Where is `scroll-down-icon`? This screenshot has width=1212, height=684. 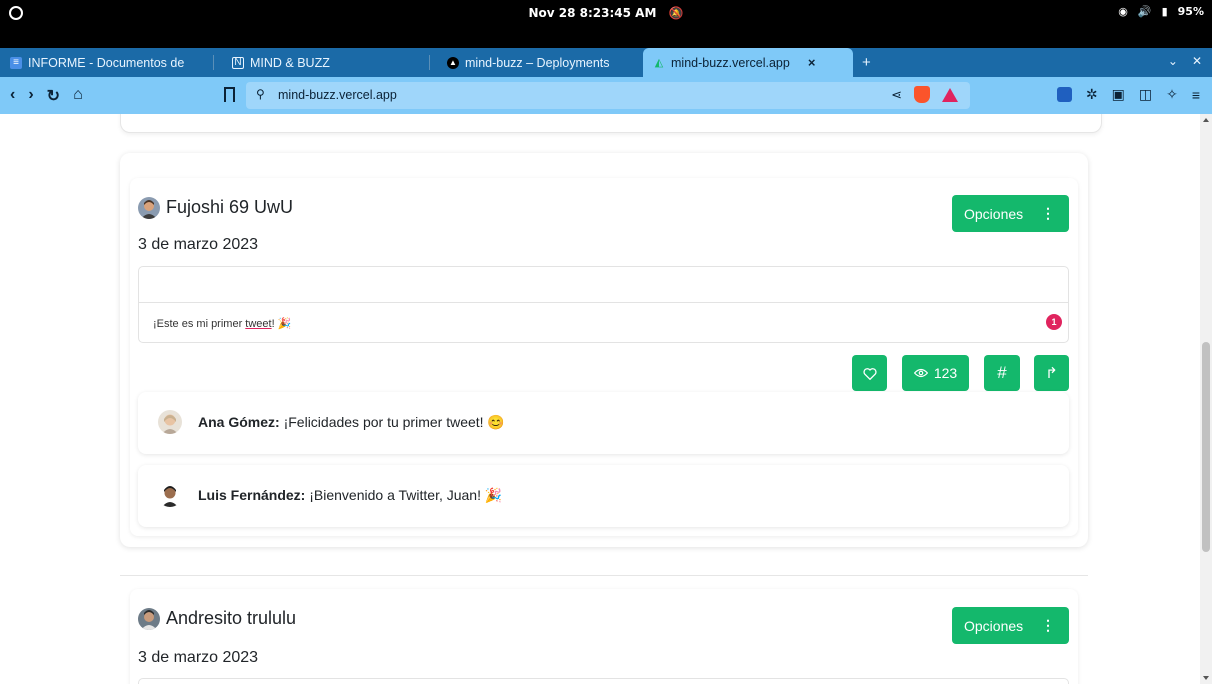 scroll-down-icon is located at coordinates (1206, 678).